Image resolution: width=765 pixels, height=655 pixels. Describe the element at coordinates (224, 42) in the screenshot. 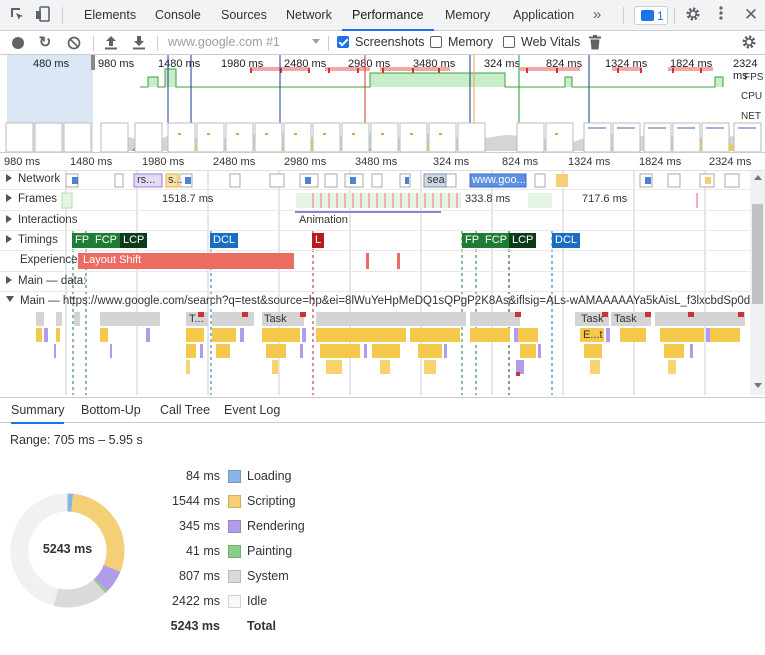

I see `profile-select: www.google.com #1` at that location.